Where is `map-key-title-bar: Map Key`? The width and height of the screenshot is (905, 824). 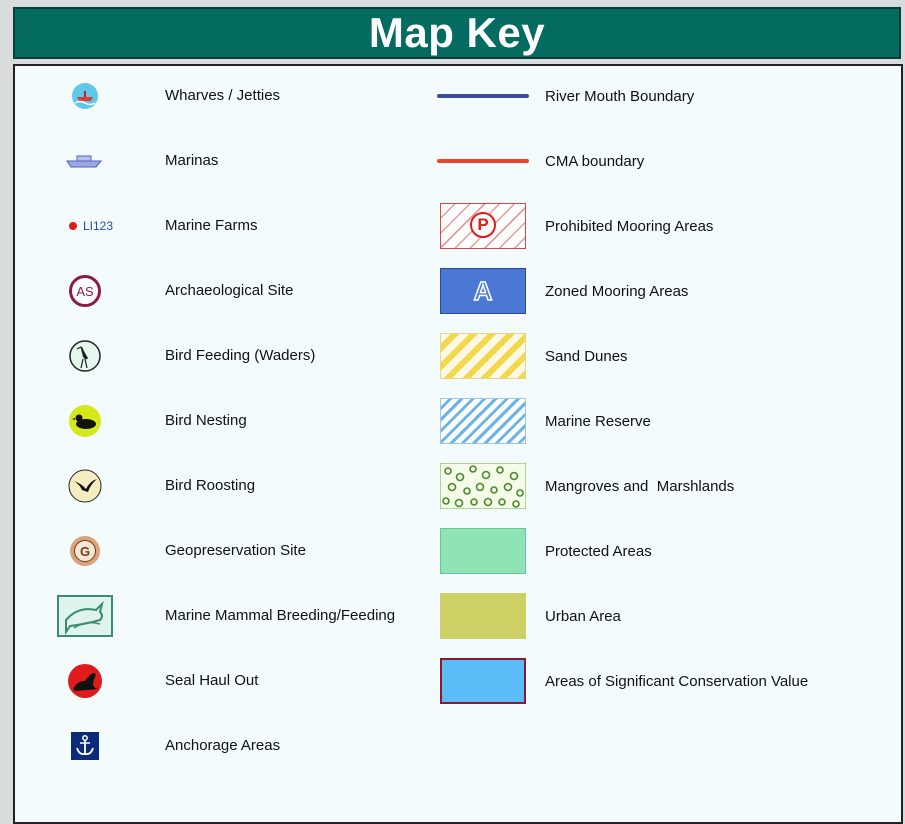
map-key-title-bar: Map Key is located at coordinates (457, 33).